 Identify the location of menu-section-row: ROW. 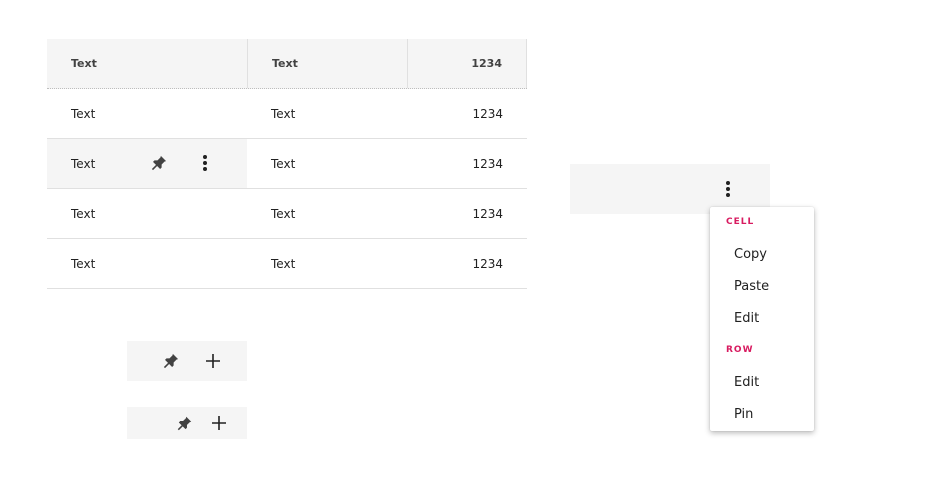
(740, 350).